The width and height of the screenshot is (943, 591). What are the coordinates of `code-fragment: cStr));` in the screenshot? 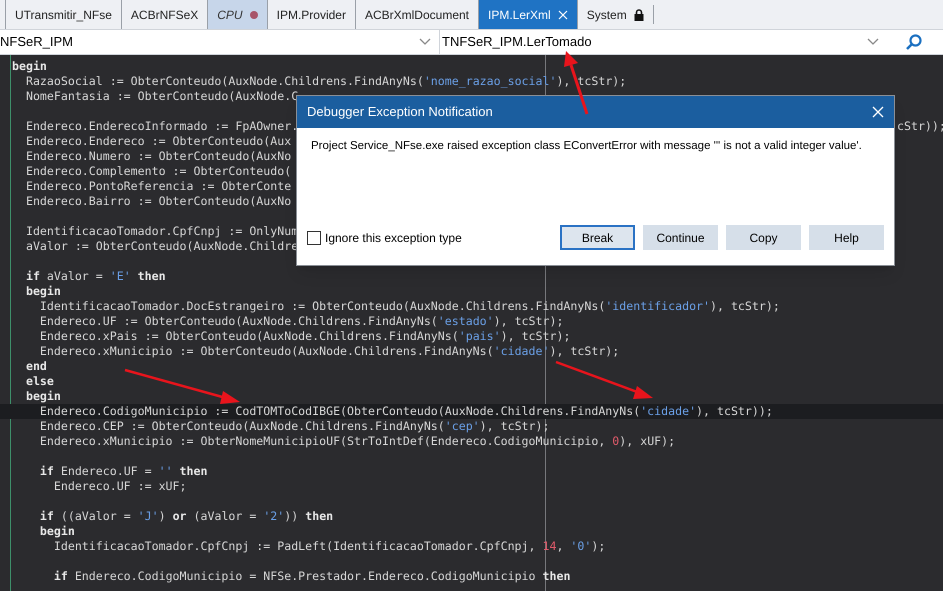 It's located at (920, 126).